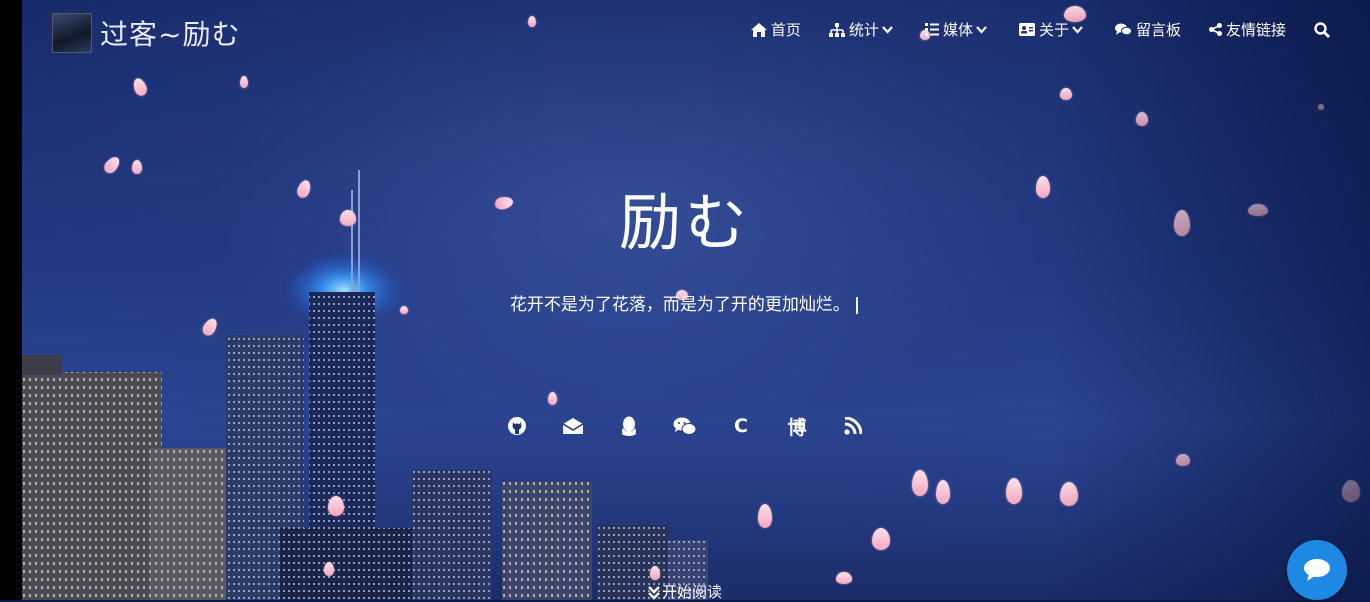 The height and width of the screenshot is (602, 1370). What do you see at coordinates (836, 29) in the screenshot?
I see `sitemap-icon` at bounding box center [836, 29].